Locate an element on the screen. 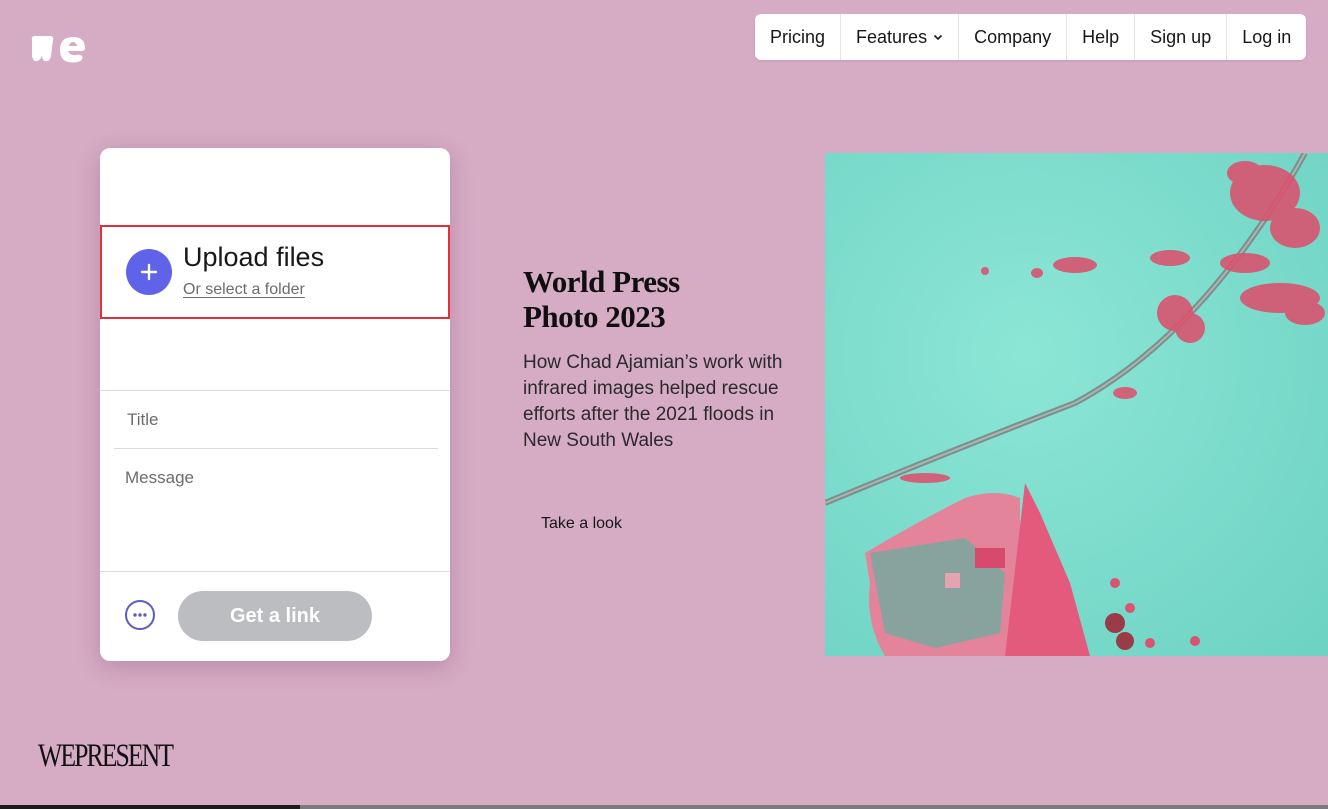  nav-pricing-label: Pricing is located at coordinates (798, 36).